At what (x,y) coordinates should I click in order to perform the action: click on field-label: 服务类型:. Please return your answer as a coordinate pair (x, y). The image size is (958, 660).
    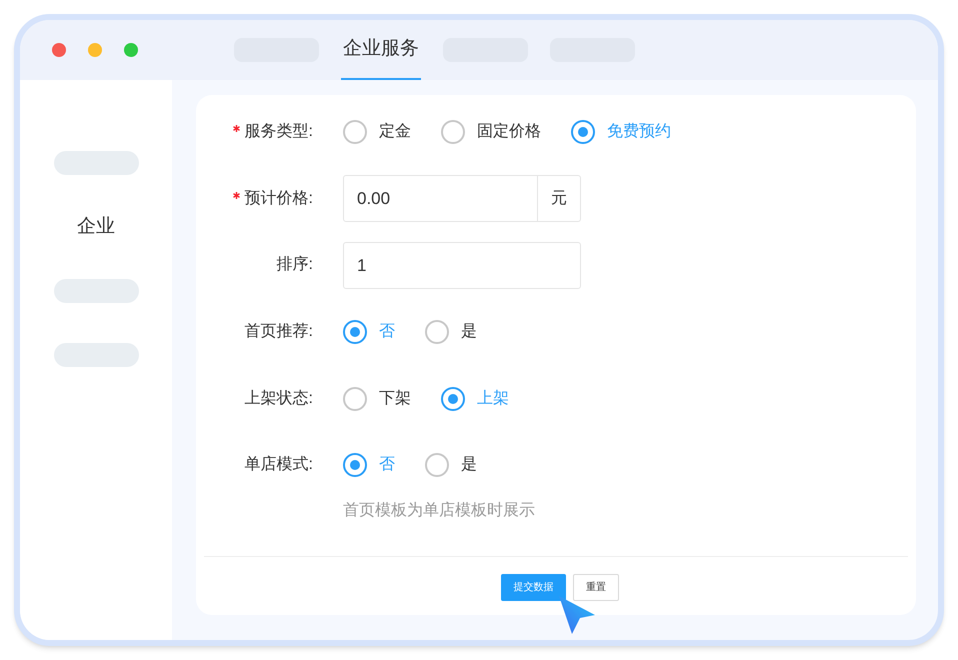
    Looking at the image, I should click on (278, 132).